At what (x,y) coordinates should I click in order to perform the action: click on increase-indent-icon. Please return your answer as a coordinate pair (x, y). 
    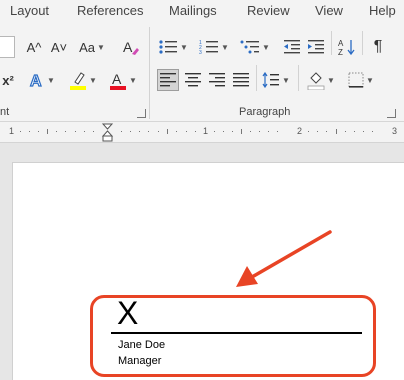
    Looking at the image, I should click on (316, 47).